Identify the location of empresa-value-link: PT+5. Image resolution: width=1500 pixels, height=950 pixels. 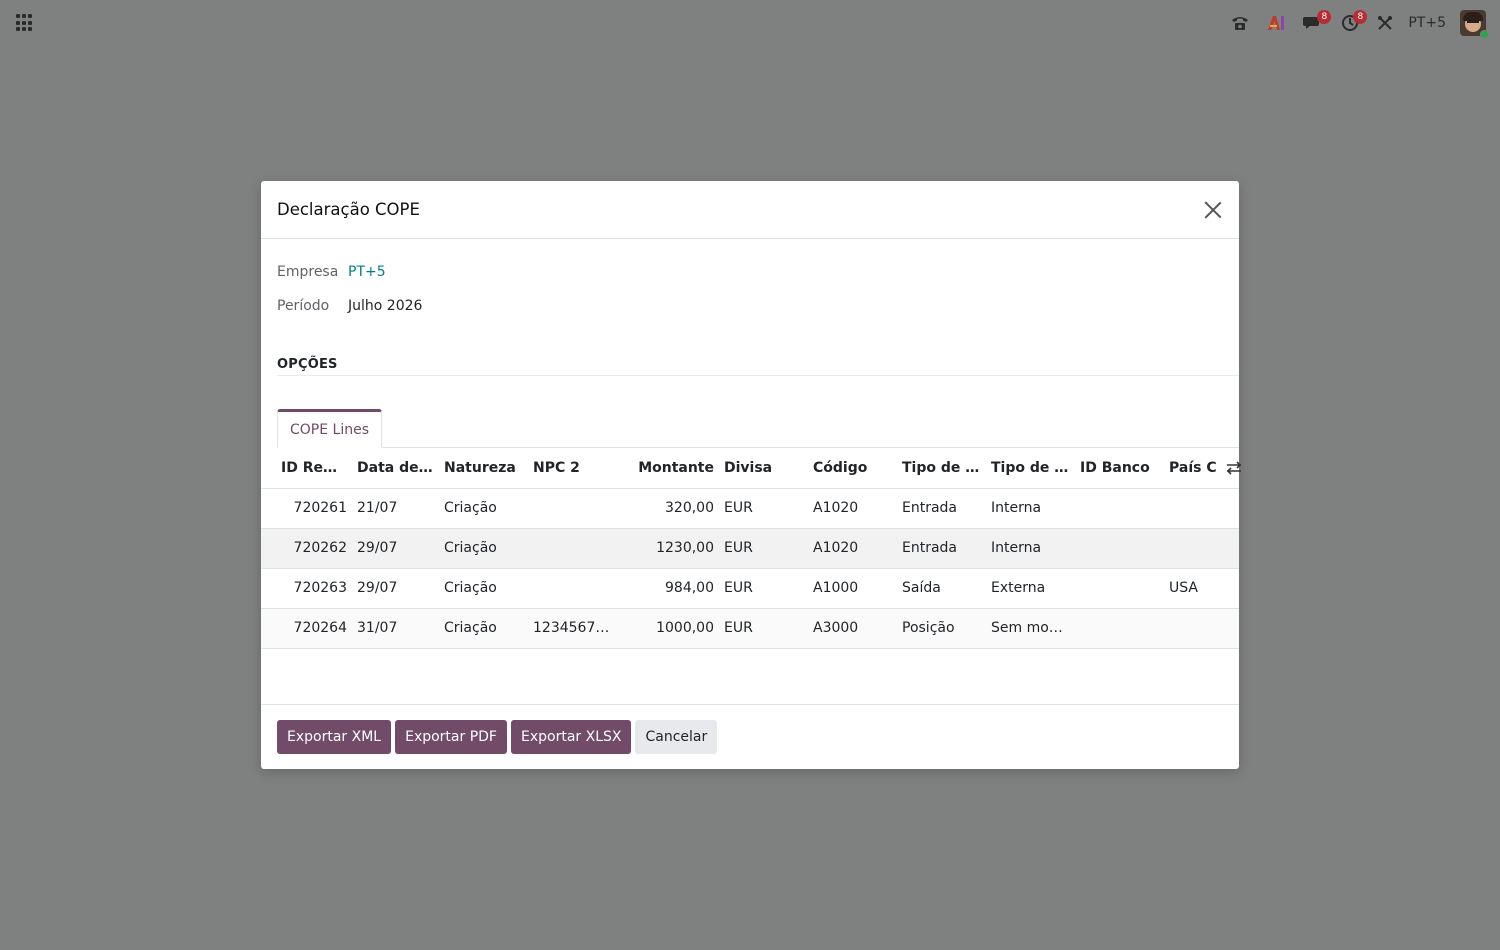
(367, 272).